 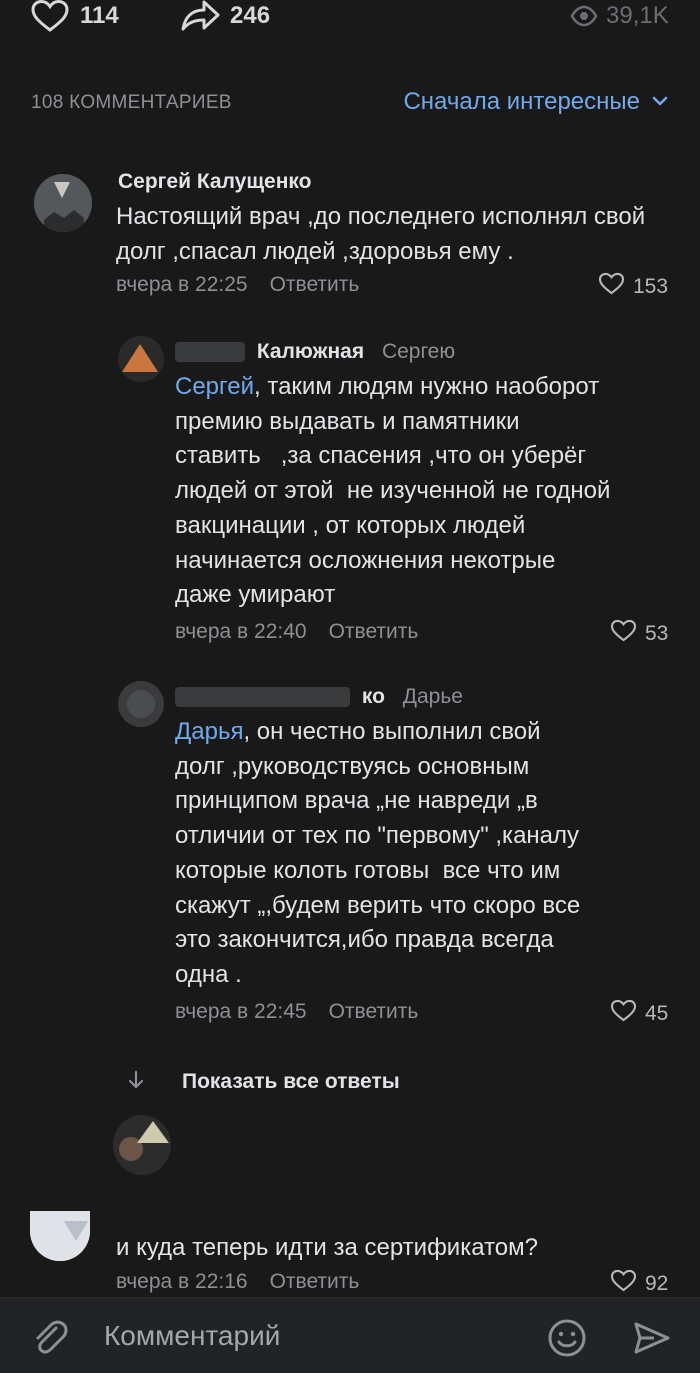 What do you see at coordinates (136, 1082) in the screenshot?
I see `arrow-down-icon` at bounding box center [136, 1082].